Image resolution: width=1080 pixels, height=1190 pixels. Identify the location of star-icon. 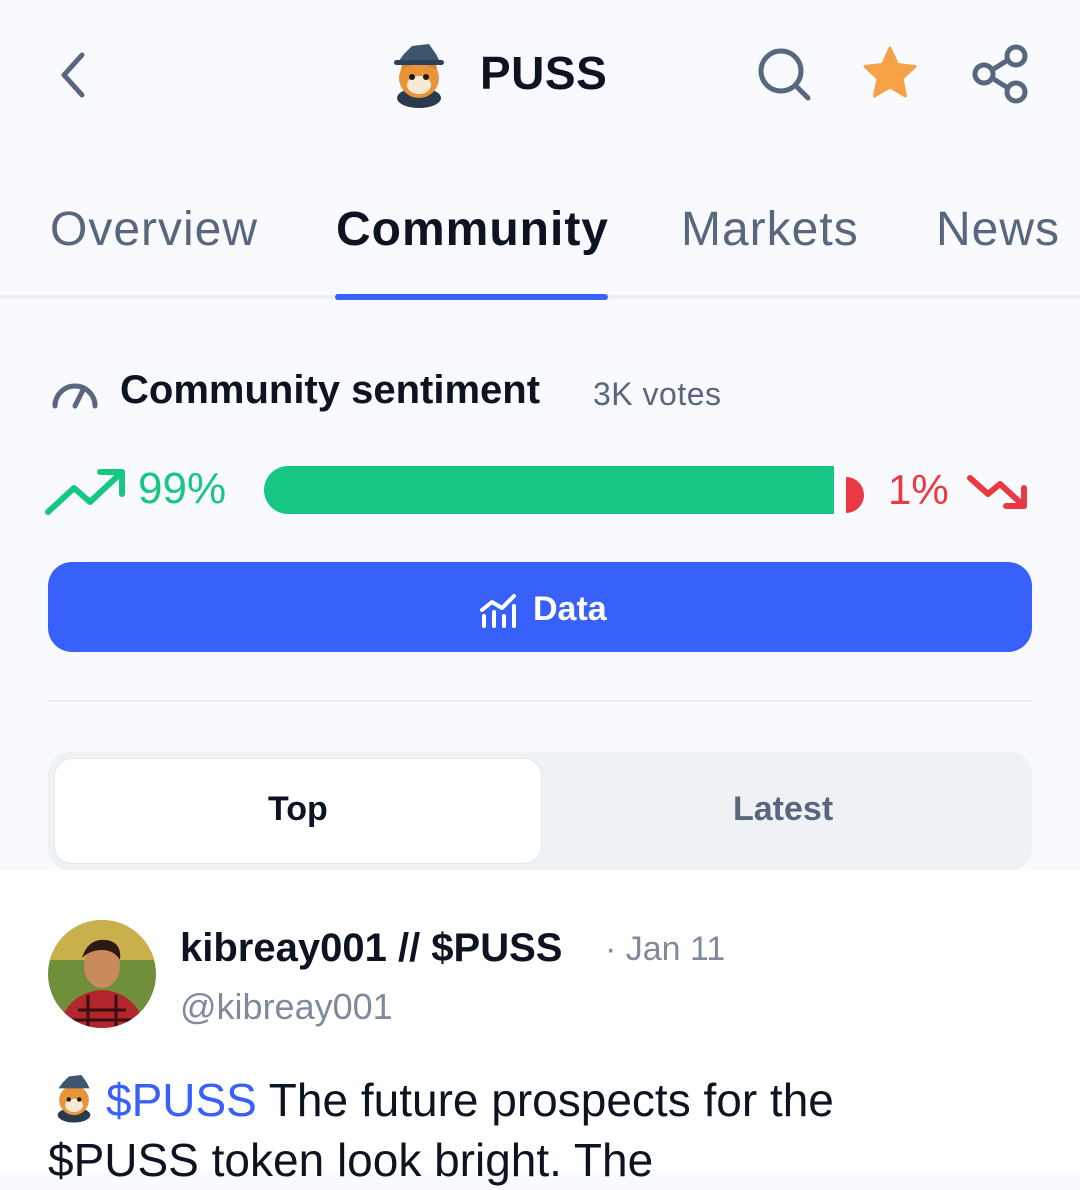
(890, 74).